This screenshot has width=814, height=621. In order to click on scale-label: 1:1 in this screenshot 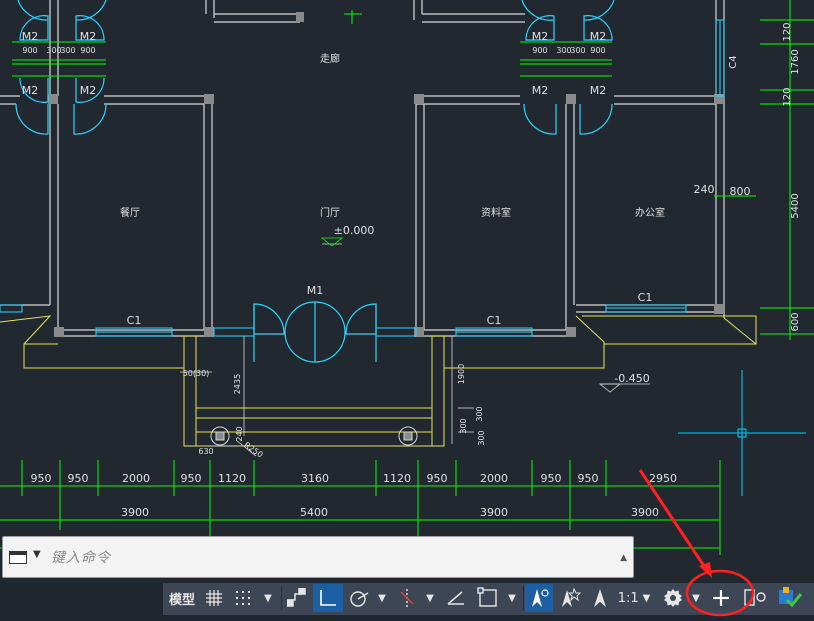, I will do `click(628, 598)`.